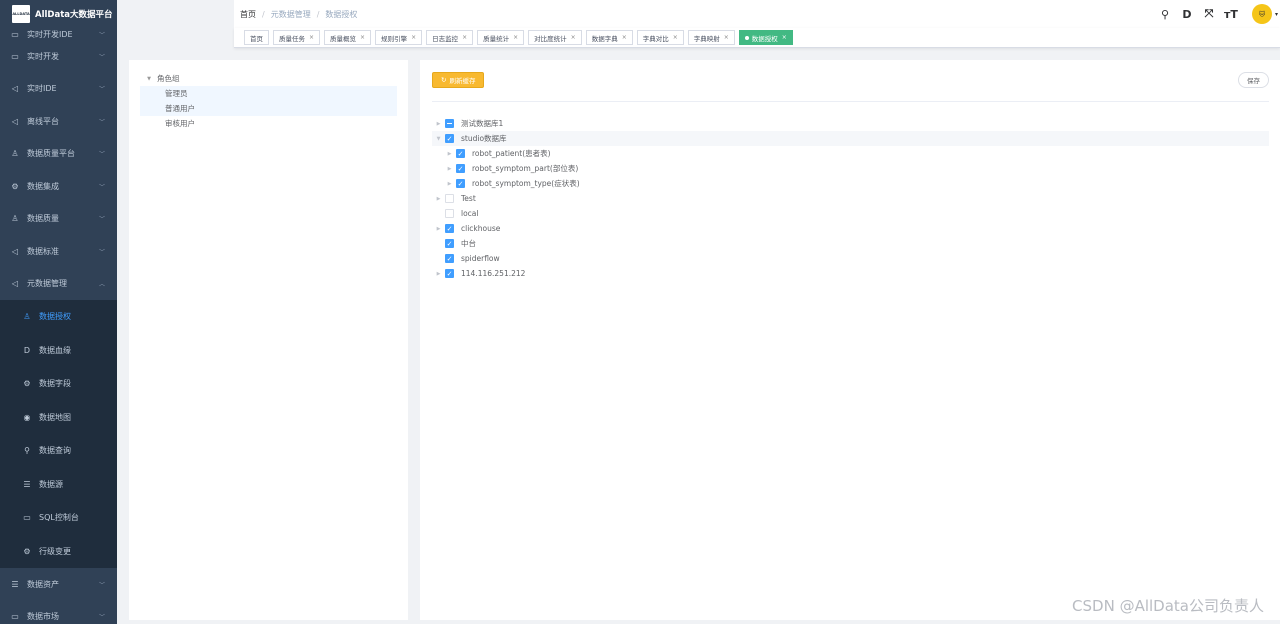 The image size is (1280, 624). I want to click on sidebar-subitem: ☰ 数据源, so click(58, 485).